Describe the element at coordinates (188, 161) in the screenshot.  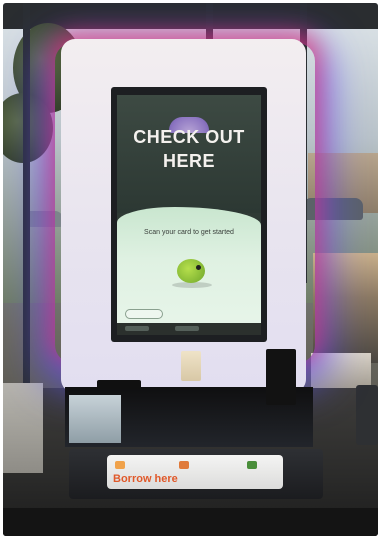
I see `headline-line-2: HERE` at that location.